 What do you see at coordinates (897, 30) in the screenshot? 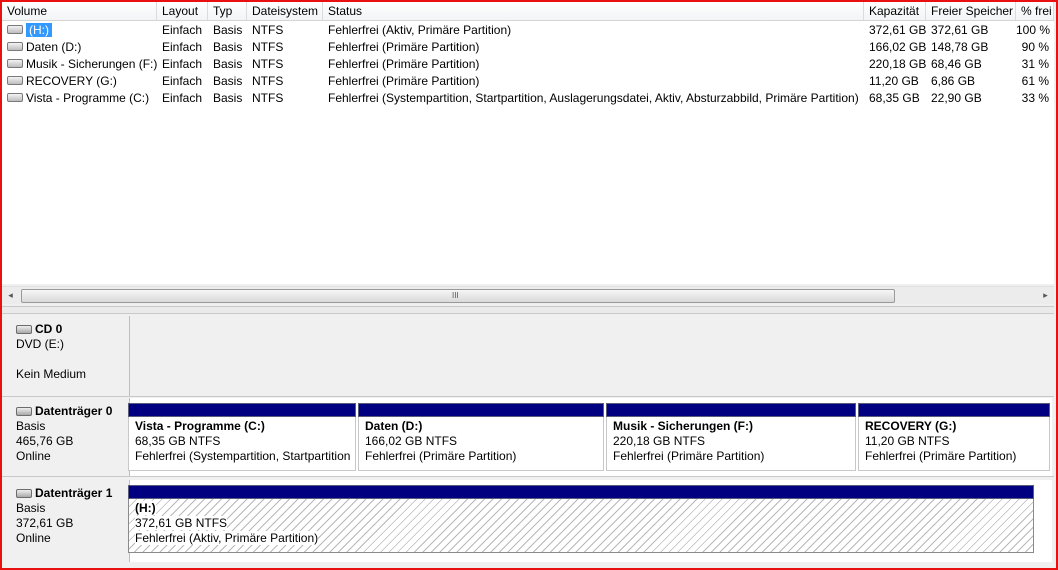
I see `volume-capacity: 372,61 GB` at bounding box center [897, 30].